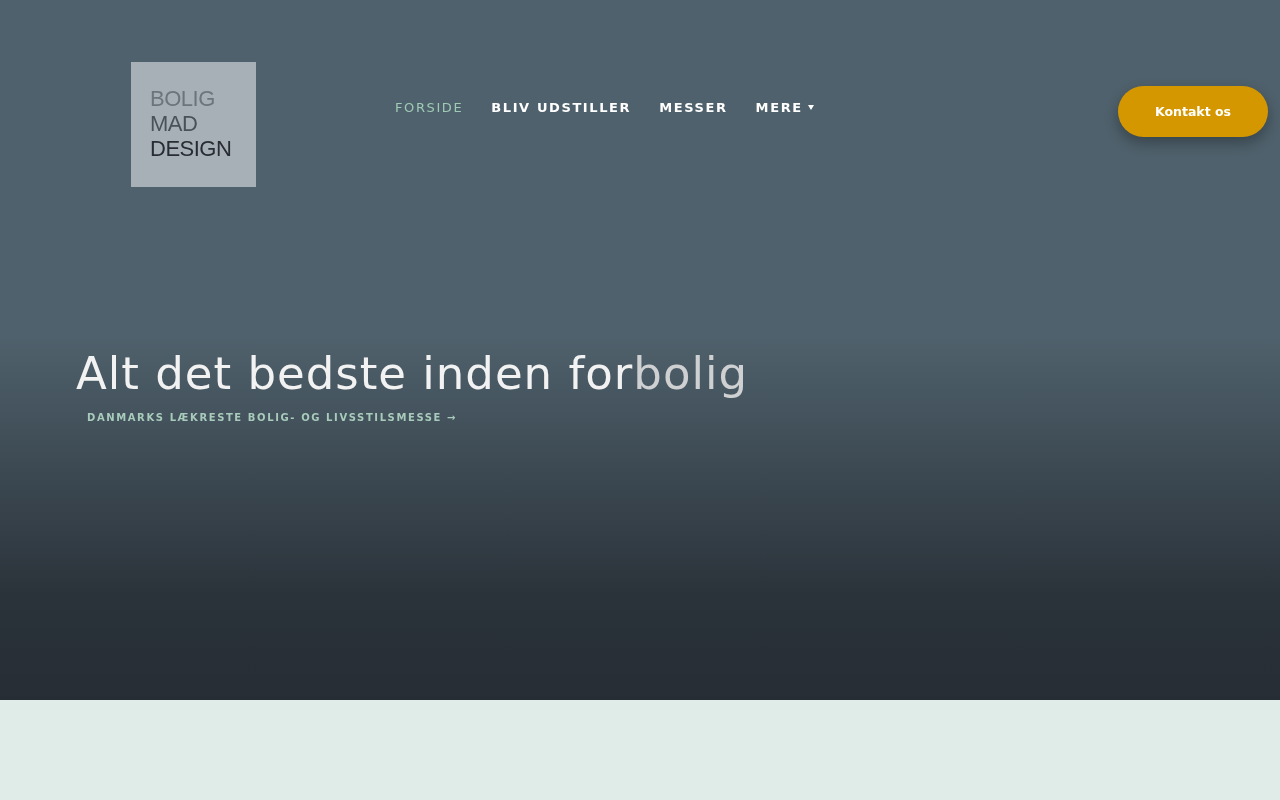  Describe the element at coordinates (355, 373) in the screenshot. I see `hero-headline: Alt det bedste inden for` at that location.